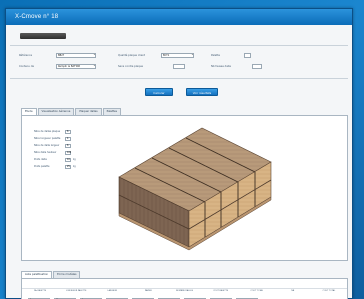 The height and width of the screenshot is (299, 364). What do you see at coordinates (148, 291) in the screenshot?
I see `column-header: PAPIER` at bounding box center [148, 291].